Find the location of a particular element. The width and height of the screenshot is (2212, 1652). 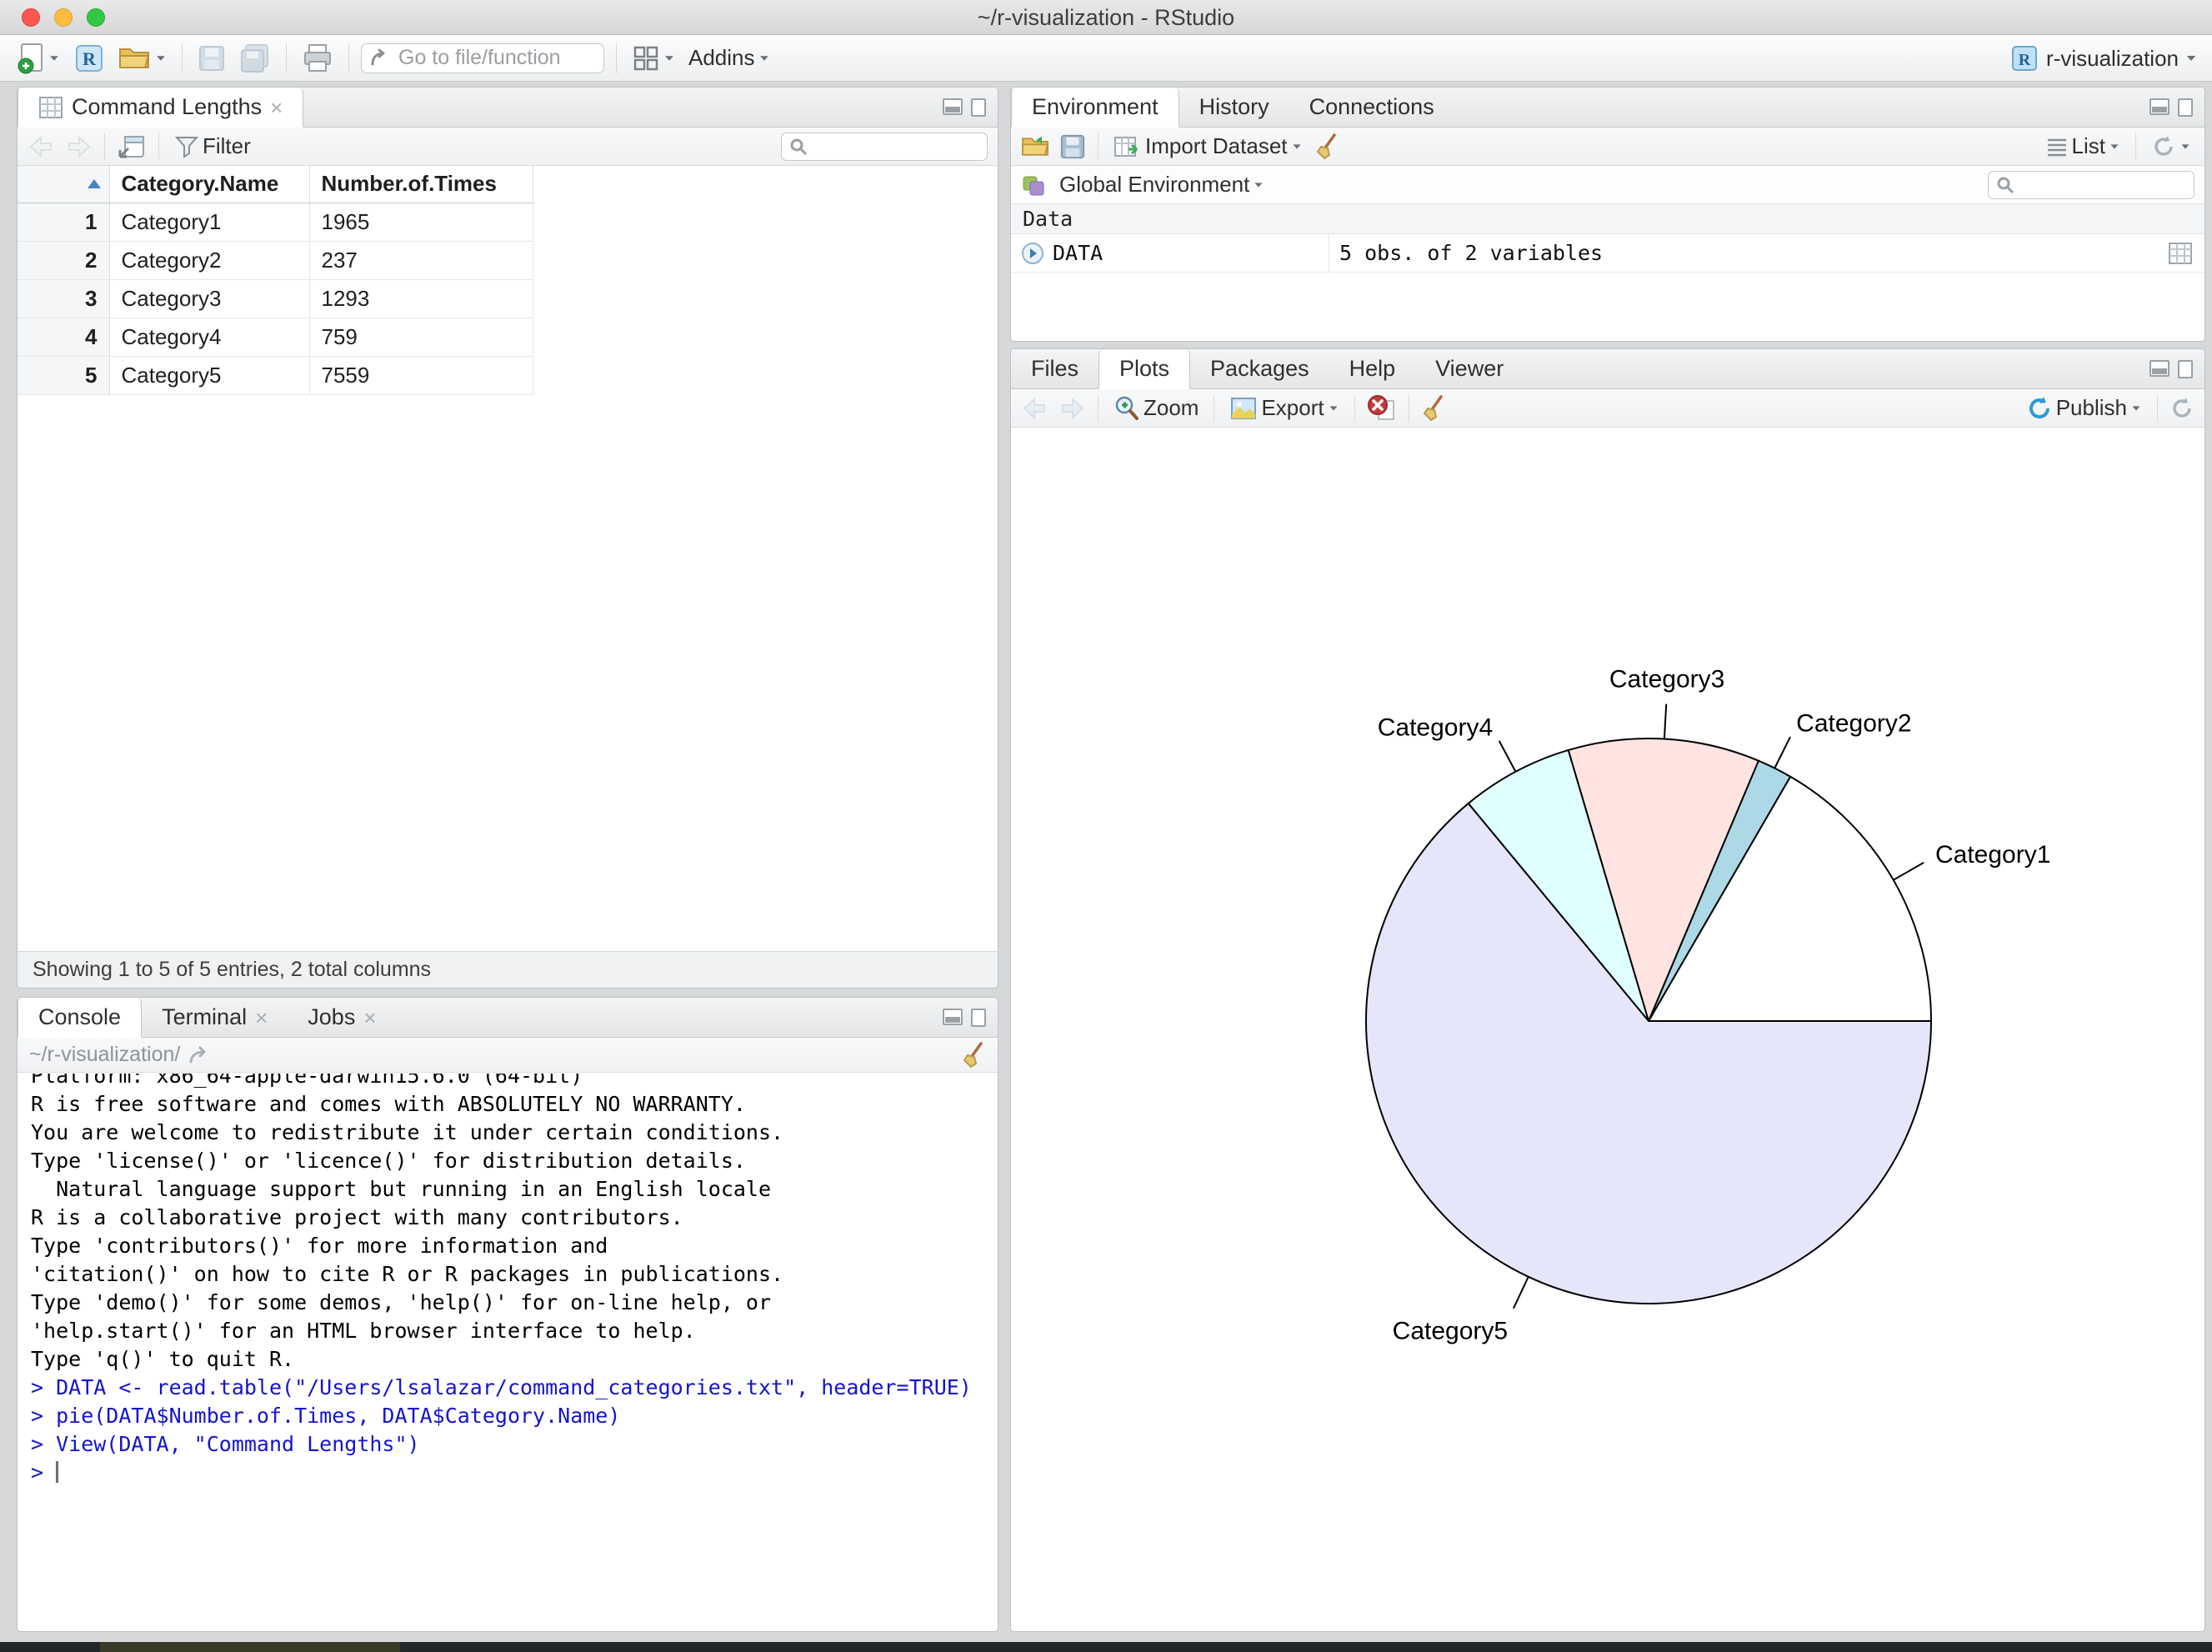

popout-window-icon is located at coordinates (132, 146).